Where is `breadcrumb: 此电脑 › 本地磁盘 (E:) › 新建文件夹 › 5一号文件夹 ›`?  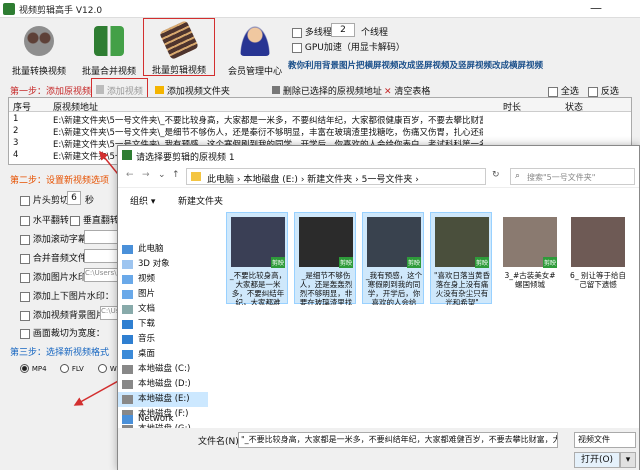
breadcrumb: 此电脑 › 本地磁盘 (E:) › 新建文件夹 › 5一号文件夹 › is located at coordinates (336, 176).